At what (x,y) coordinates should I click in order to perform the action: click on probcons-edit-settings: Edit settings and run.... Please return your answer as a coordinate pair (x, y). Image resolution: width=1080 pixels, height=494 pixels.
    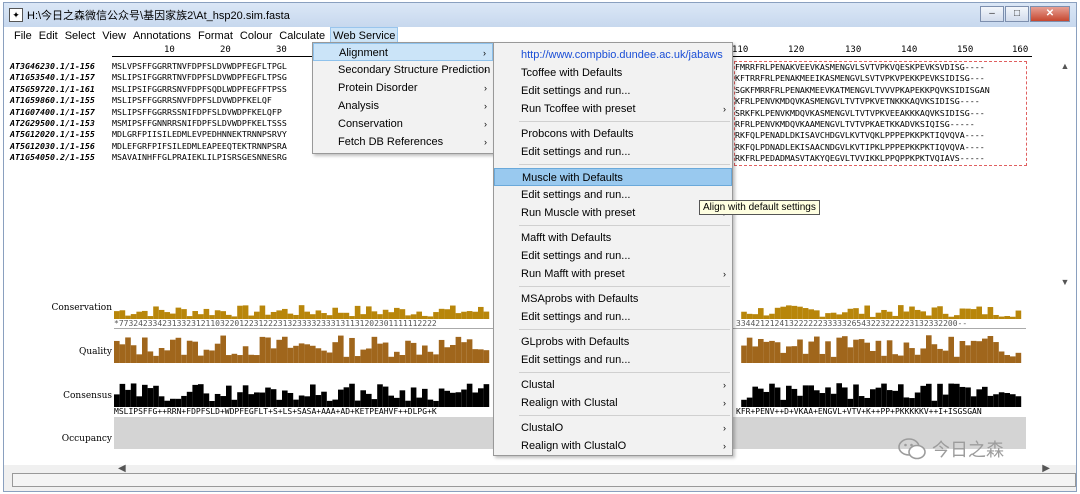
    Looking at the image, I should click on (613, 152).